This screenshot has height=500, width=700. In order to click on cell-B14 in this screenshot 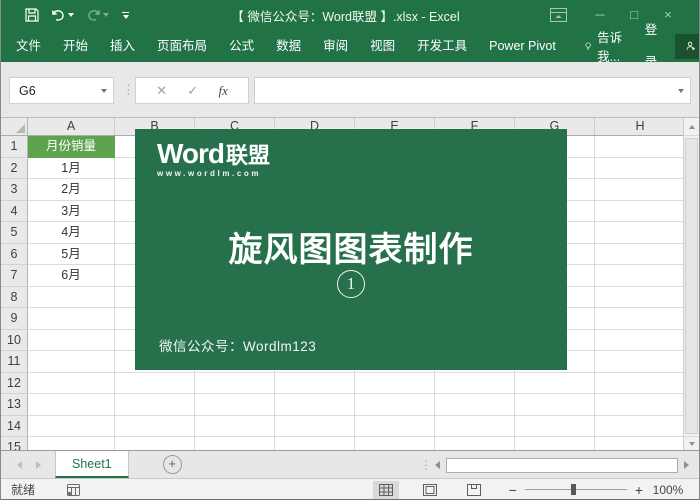, I will do `click(155, 426)`.